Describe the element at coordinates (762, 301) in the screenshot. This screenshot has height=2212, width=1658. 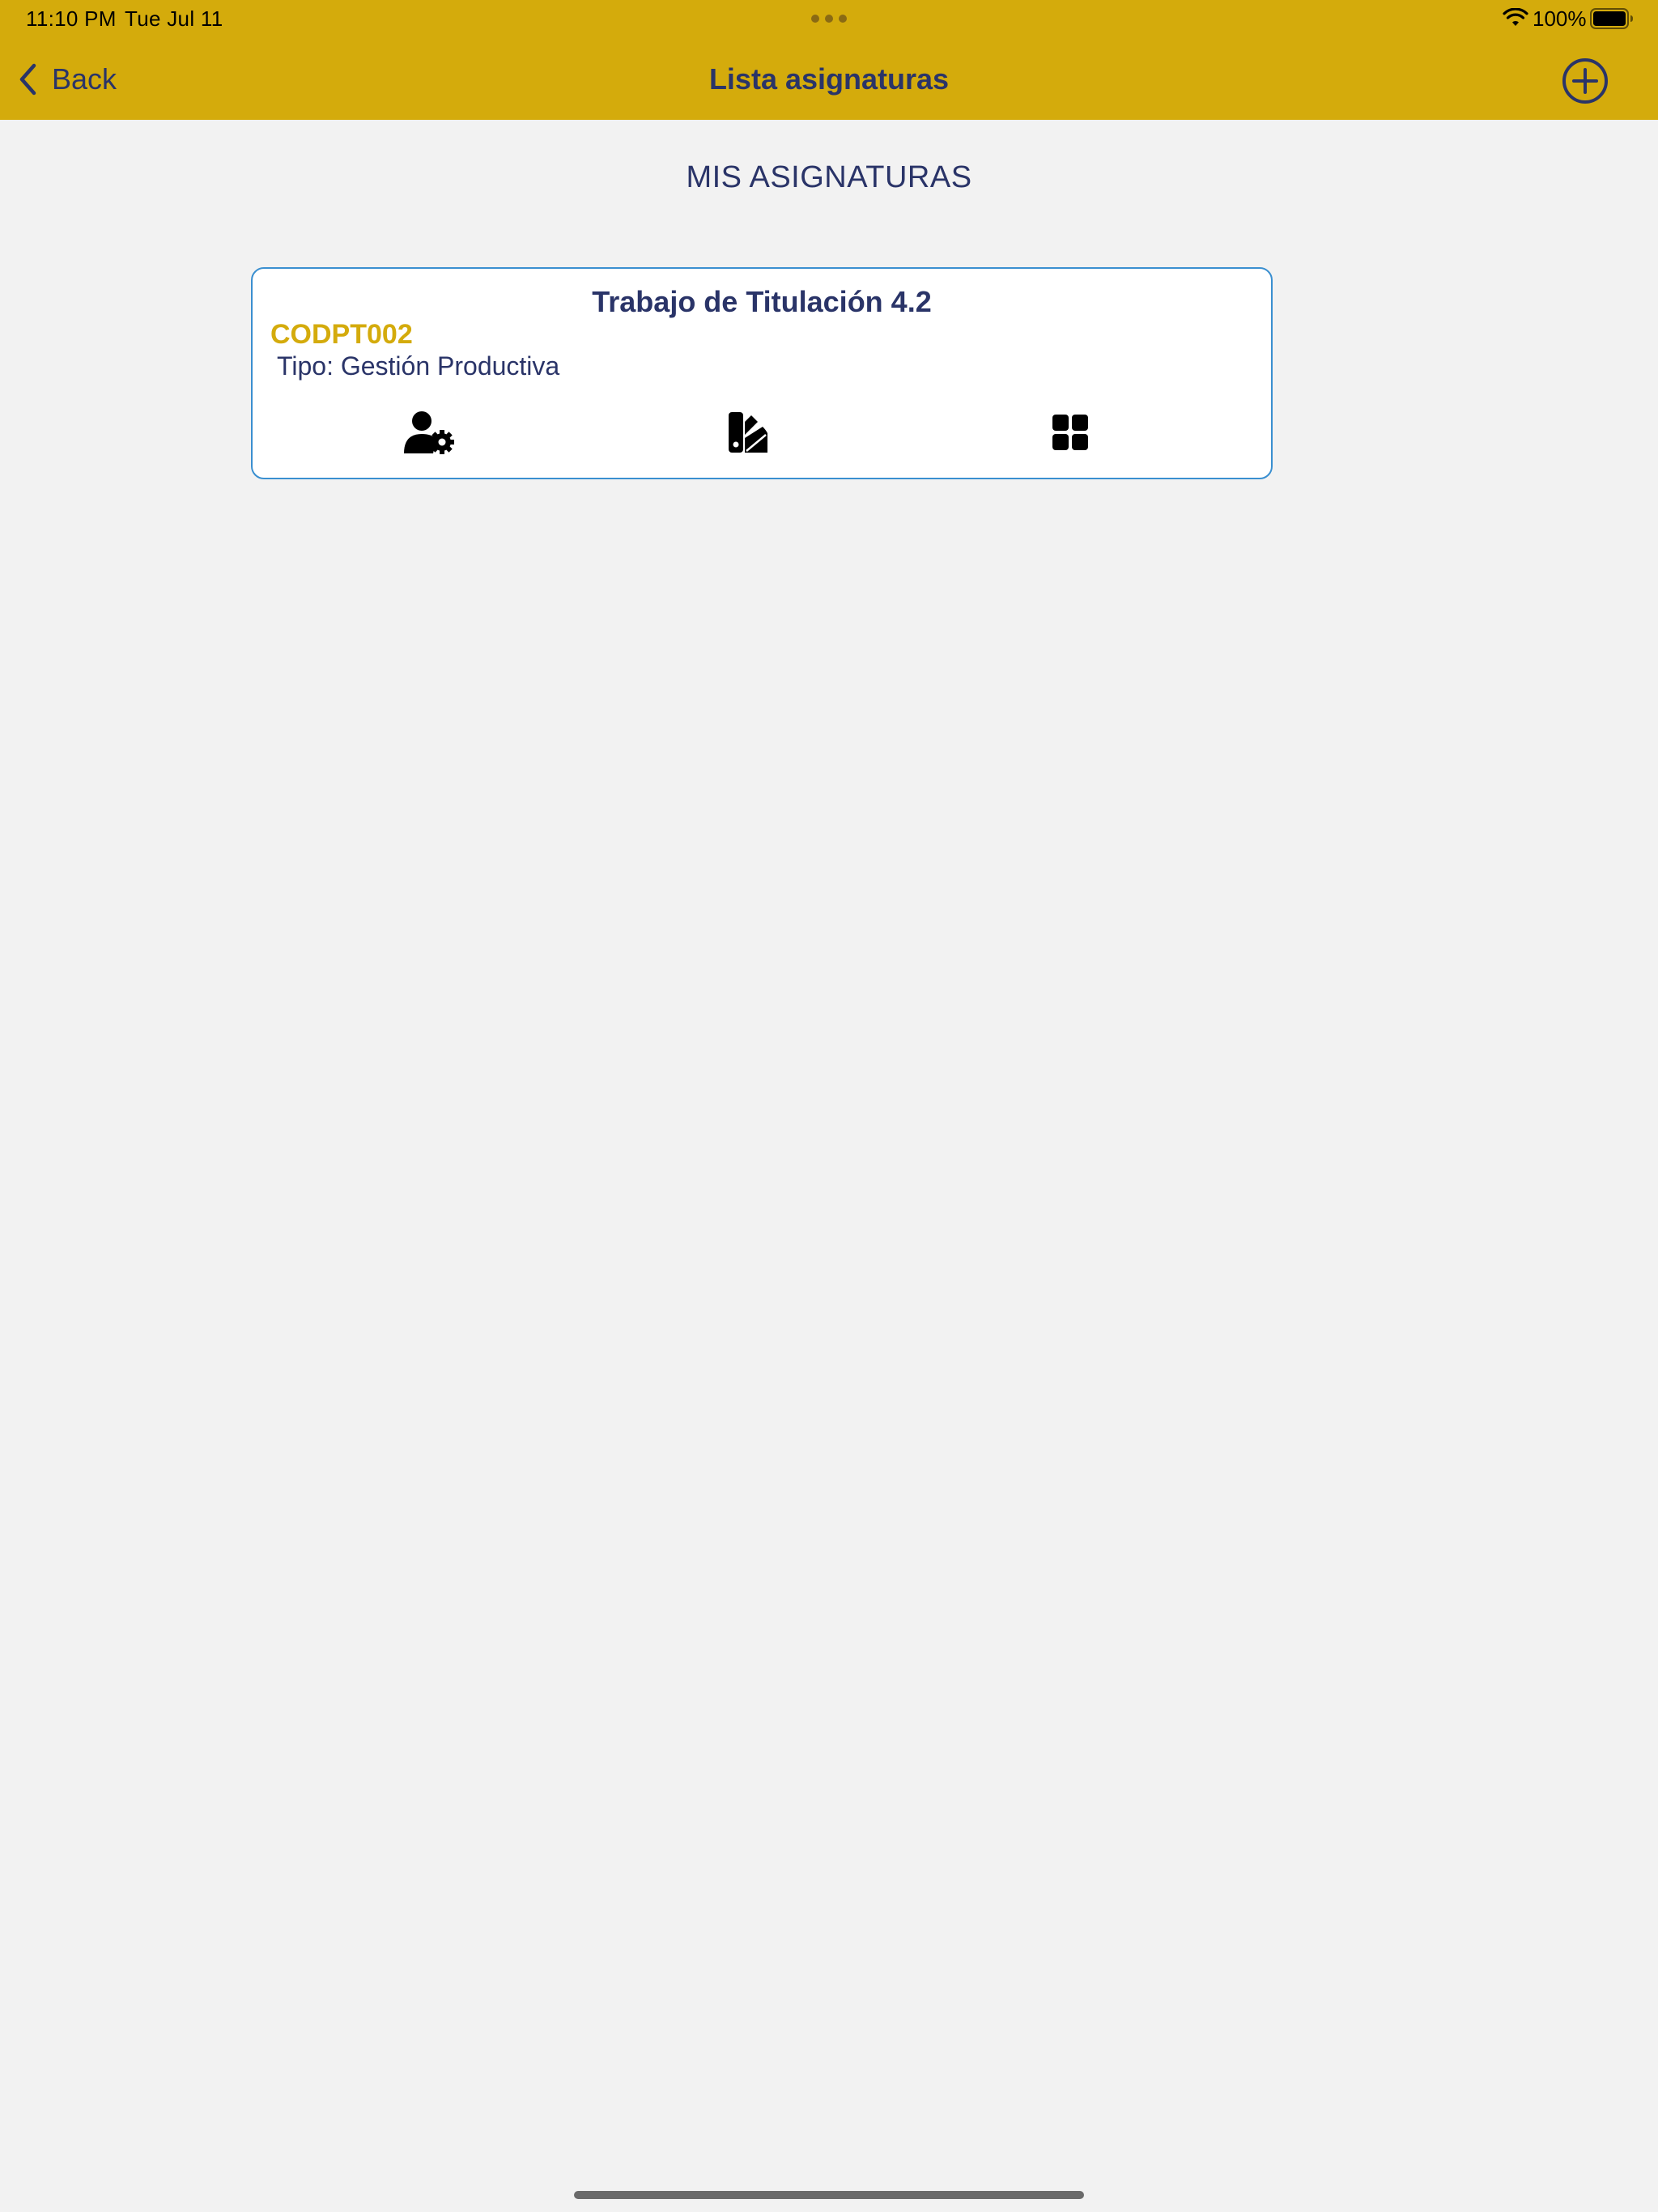
I see `course-name: Trabajo de Titulación 4.2` at that location.